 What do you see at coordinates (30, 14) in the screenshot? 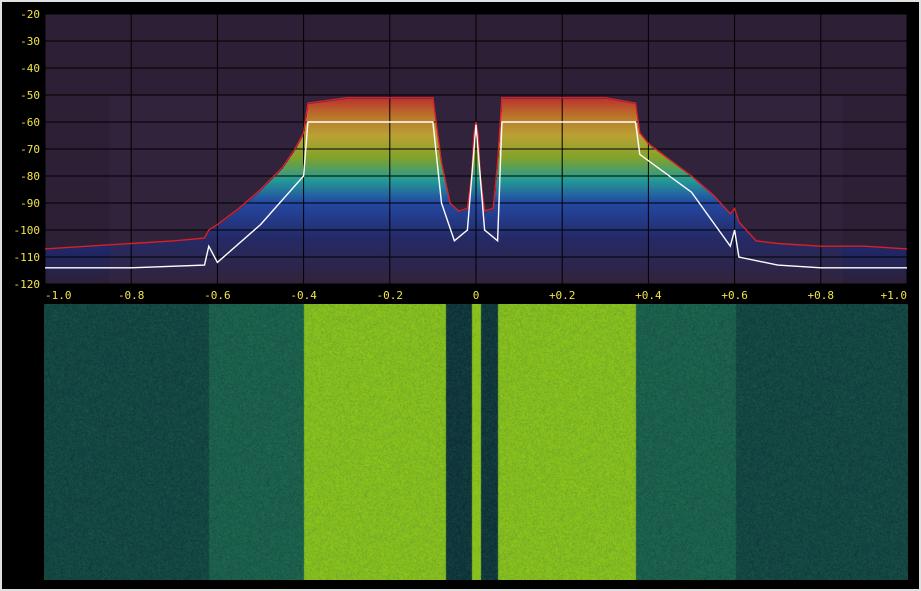
I see `y-tick-label: -20` at bounding box center [30, 14].